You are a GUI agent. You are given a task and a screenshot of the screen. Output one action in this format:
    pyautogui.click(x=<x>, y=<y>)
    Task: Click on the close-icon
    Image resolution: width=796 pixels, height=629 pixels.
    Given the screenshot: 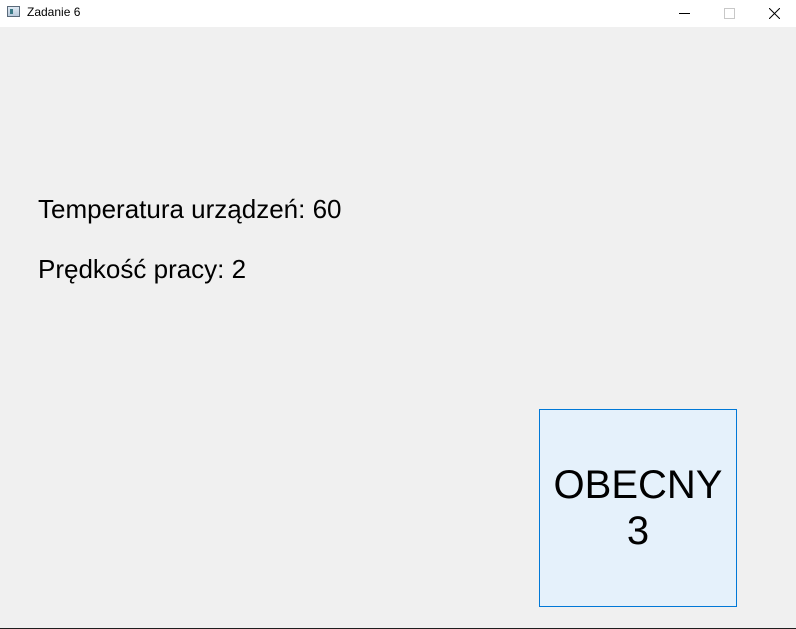 What is the action you would take?
    pyautogui.click(x=774, y=13)
    